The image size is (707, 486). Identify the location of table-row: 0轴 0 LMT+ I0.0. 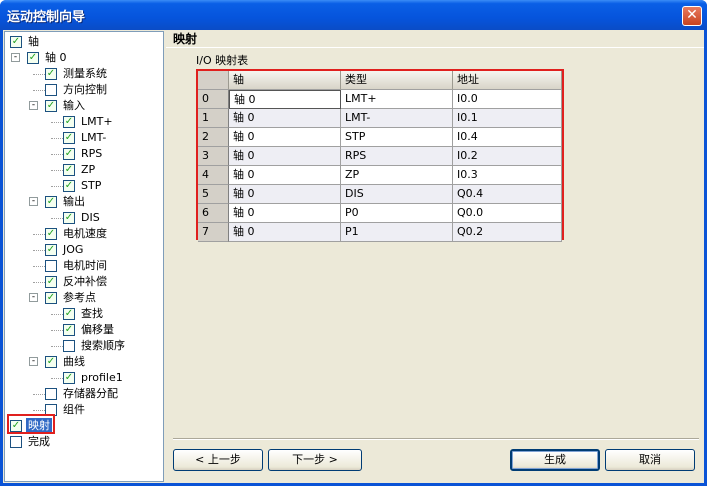
(380, 99).